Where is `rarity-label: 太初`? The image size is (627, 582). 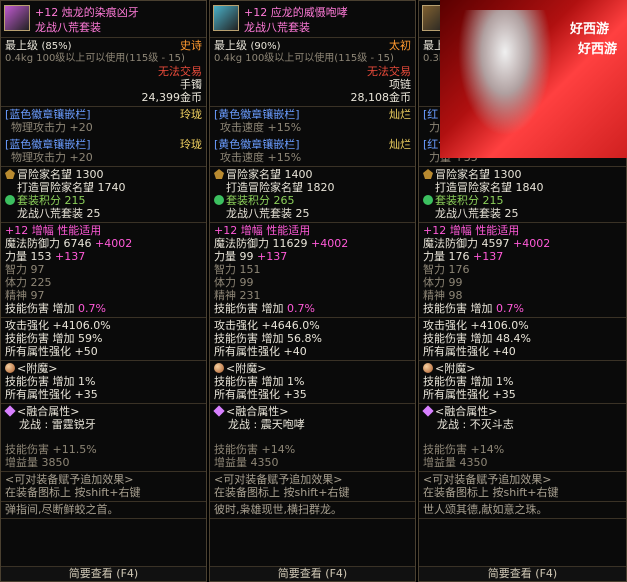
rarity-label: 太初 is located at coordinates (400, 45).